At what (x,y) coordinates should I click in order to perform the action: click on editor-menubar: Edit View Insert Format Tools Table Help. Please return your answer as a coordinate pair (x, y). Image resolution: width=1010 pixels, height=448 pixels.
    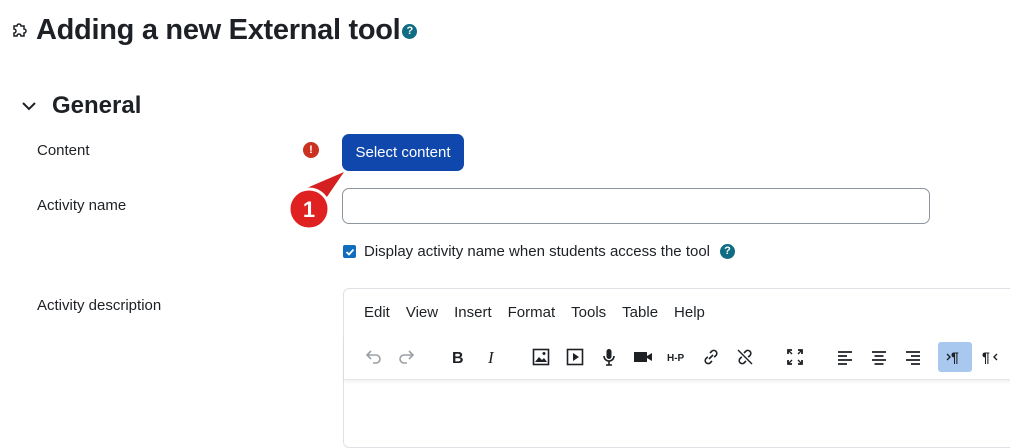
    Looking at the image, I should click on (528, 312).